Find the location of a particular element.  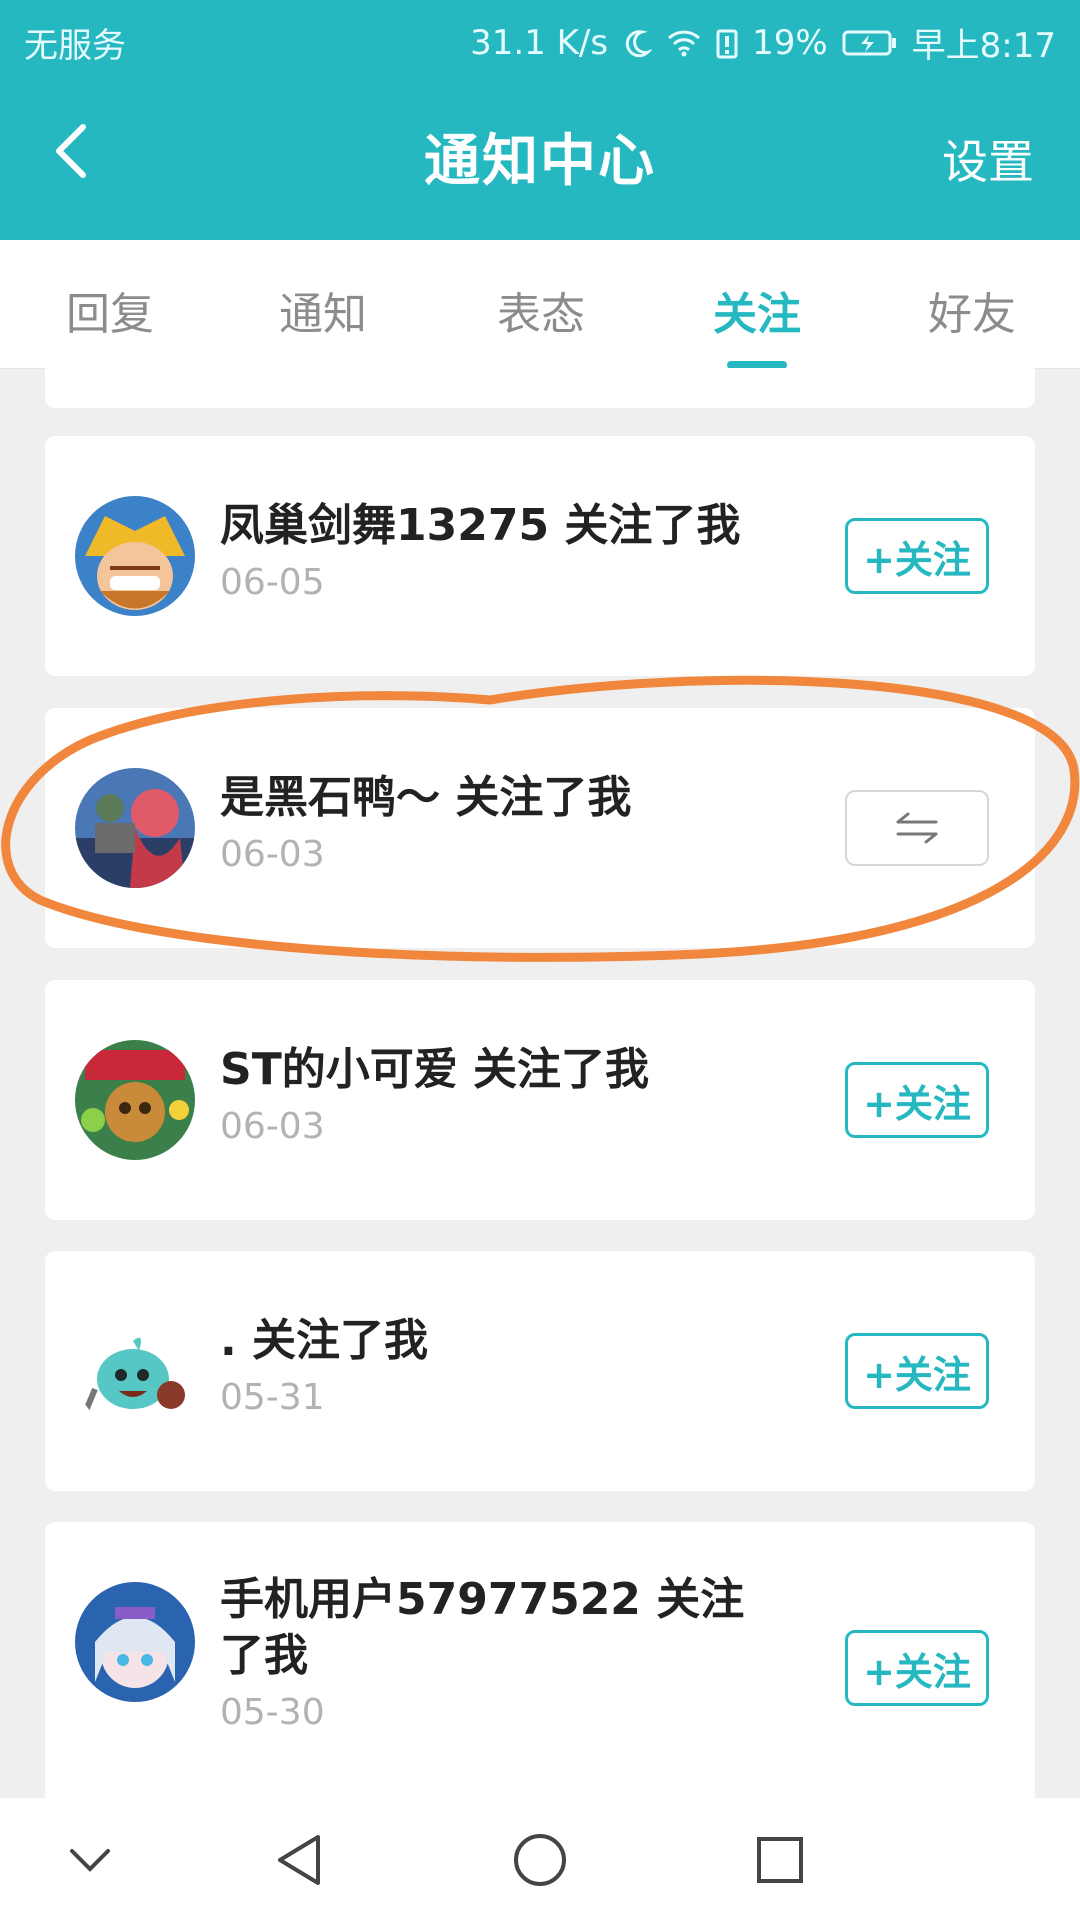

list-item: 凤巢剑舞13275 关注了我 06-05 +关注 is located at coordinates (540, 556).